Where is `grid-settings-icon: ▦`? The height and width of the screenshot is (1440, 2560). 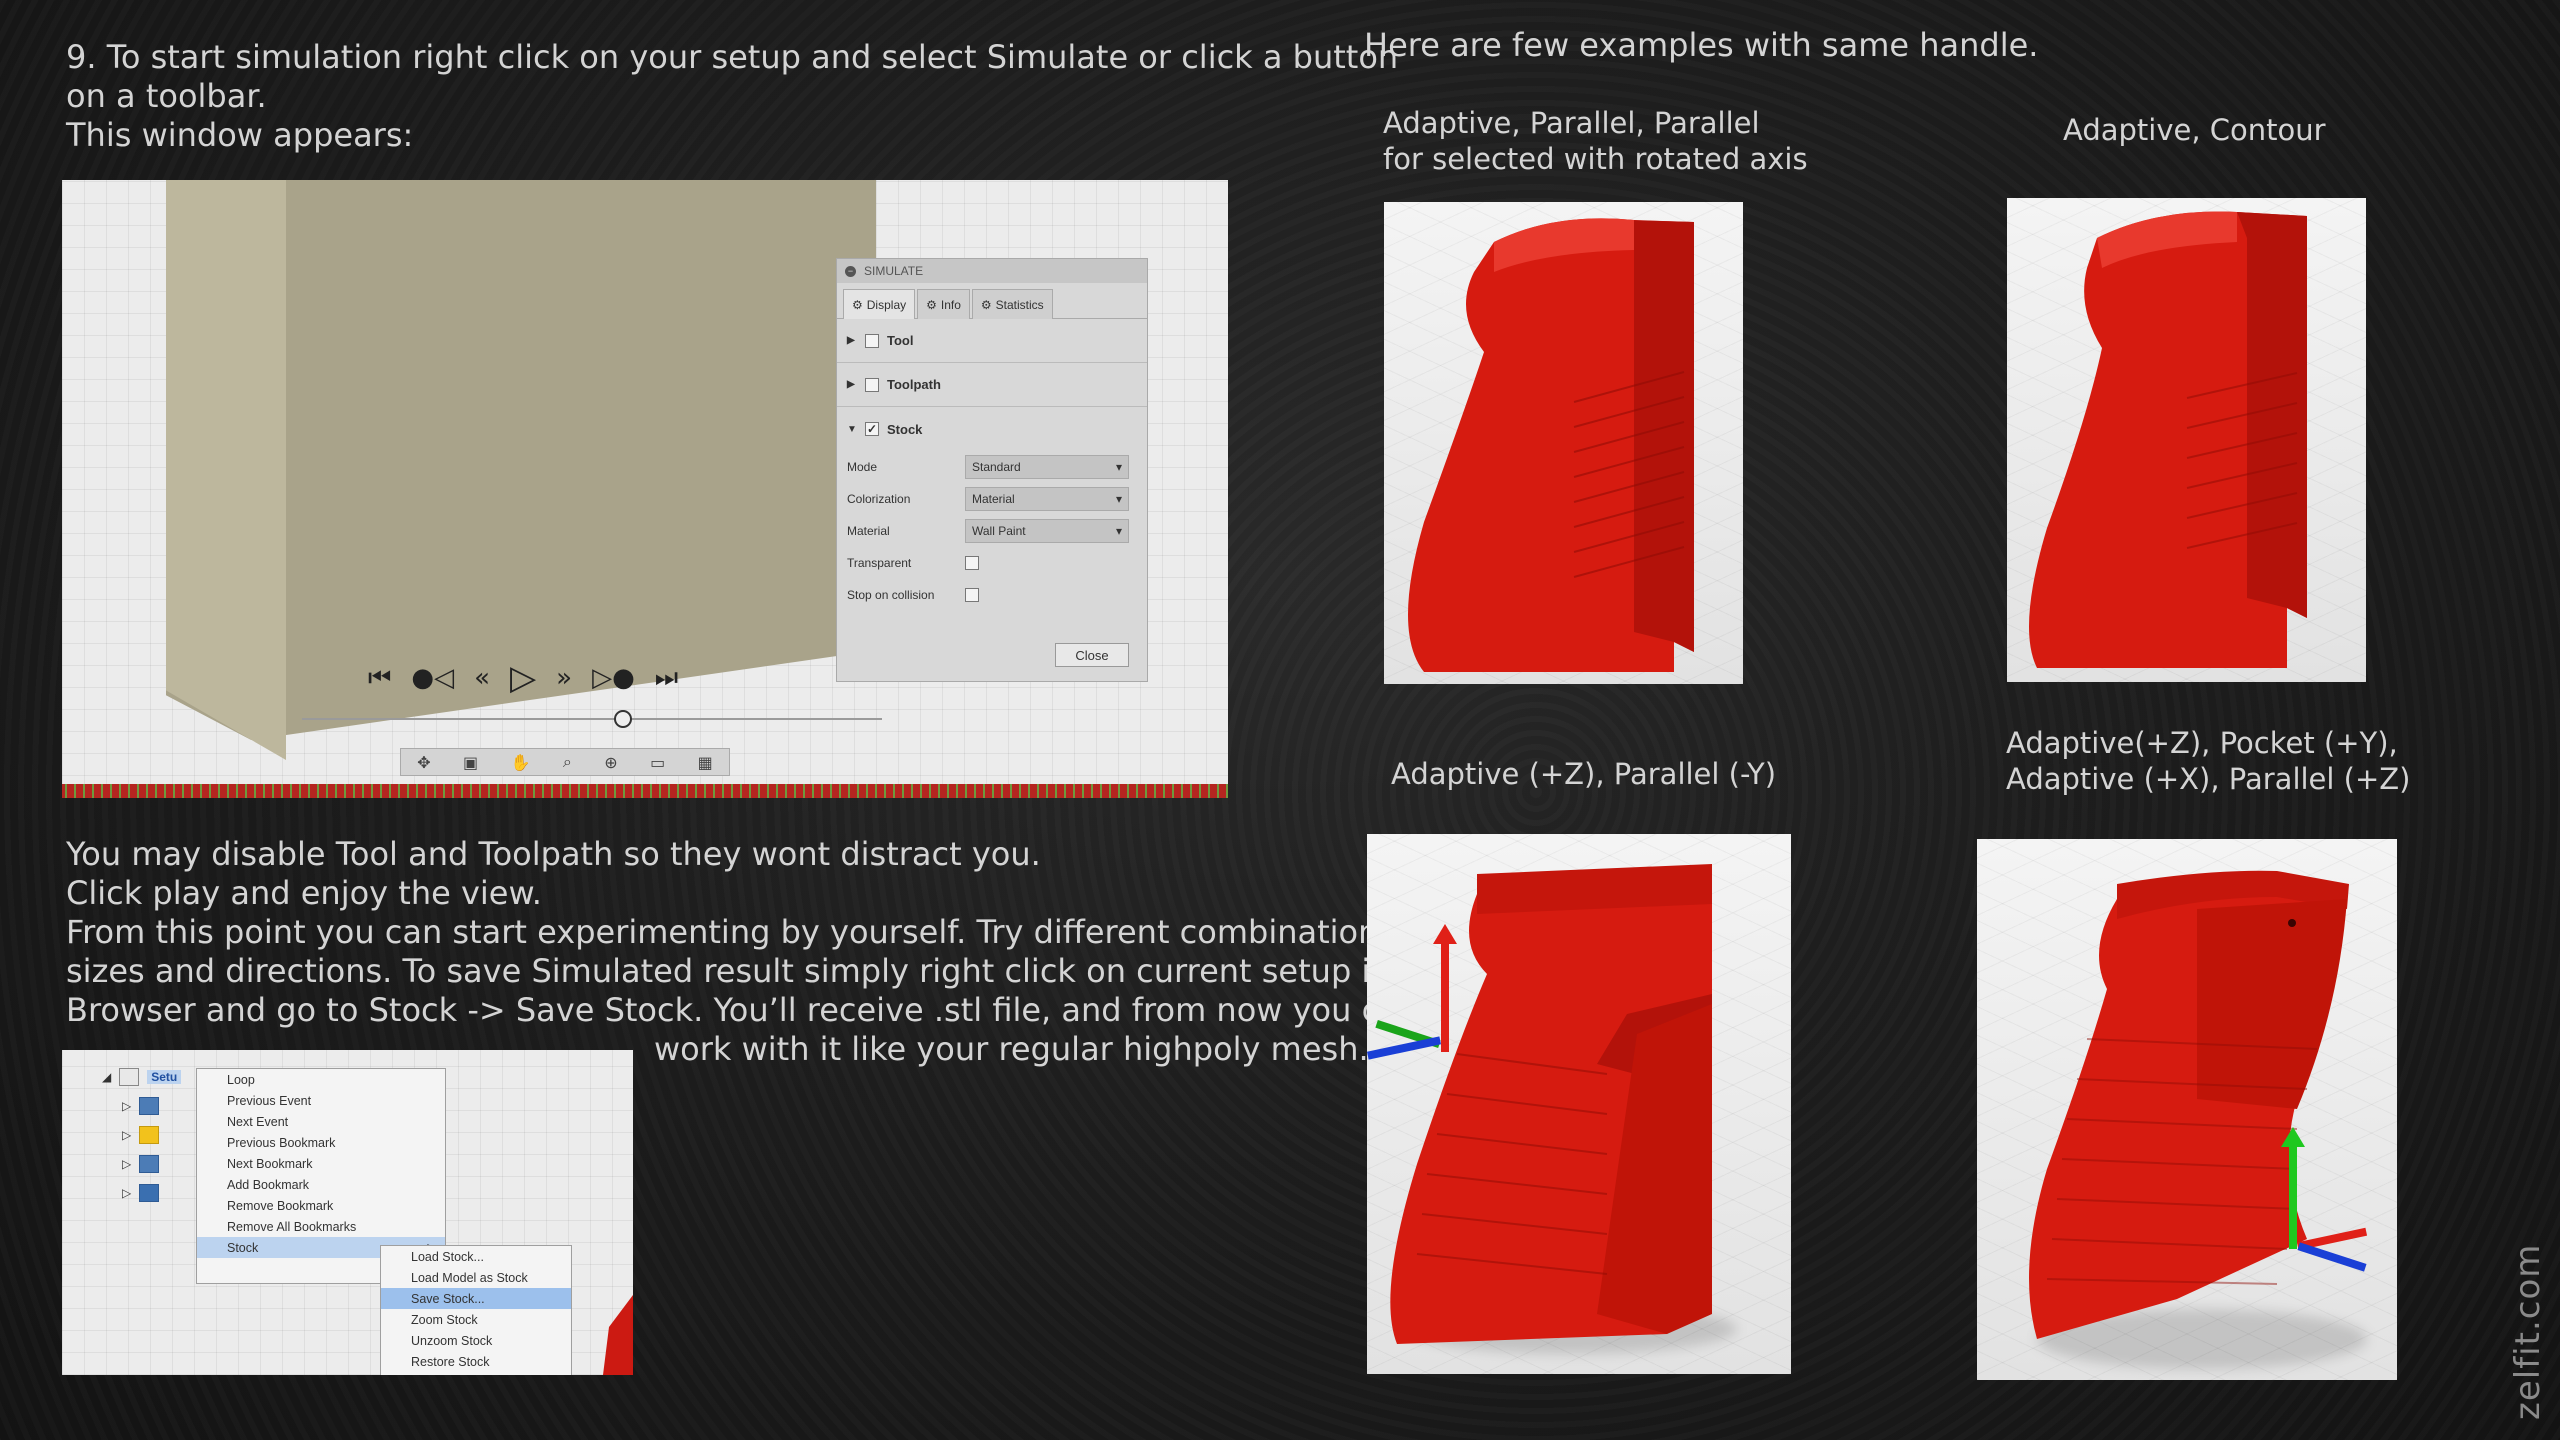 grid-settings-icon: ▦ is located at coordinates (705, 762).